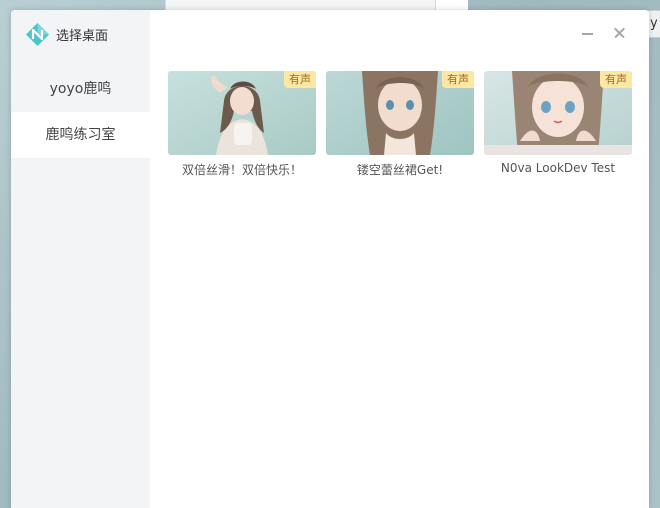 Image resolution: width=660 pixels, height=508 pixels. I want to click on background-window-fragment, so click(451, 5).